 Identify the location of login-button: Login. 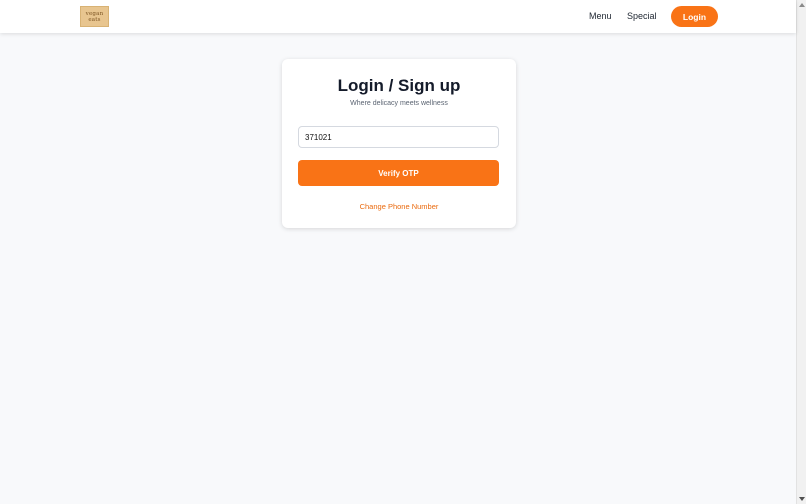
(694, 16).